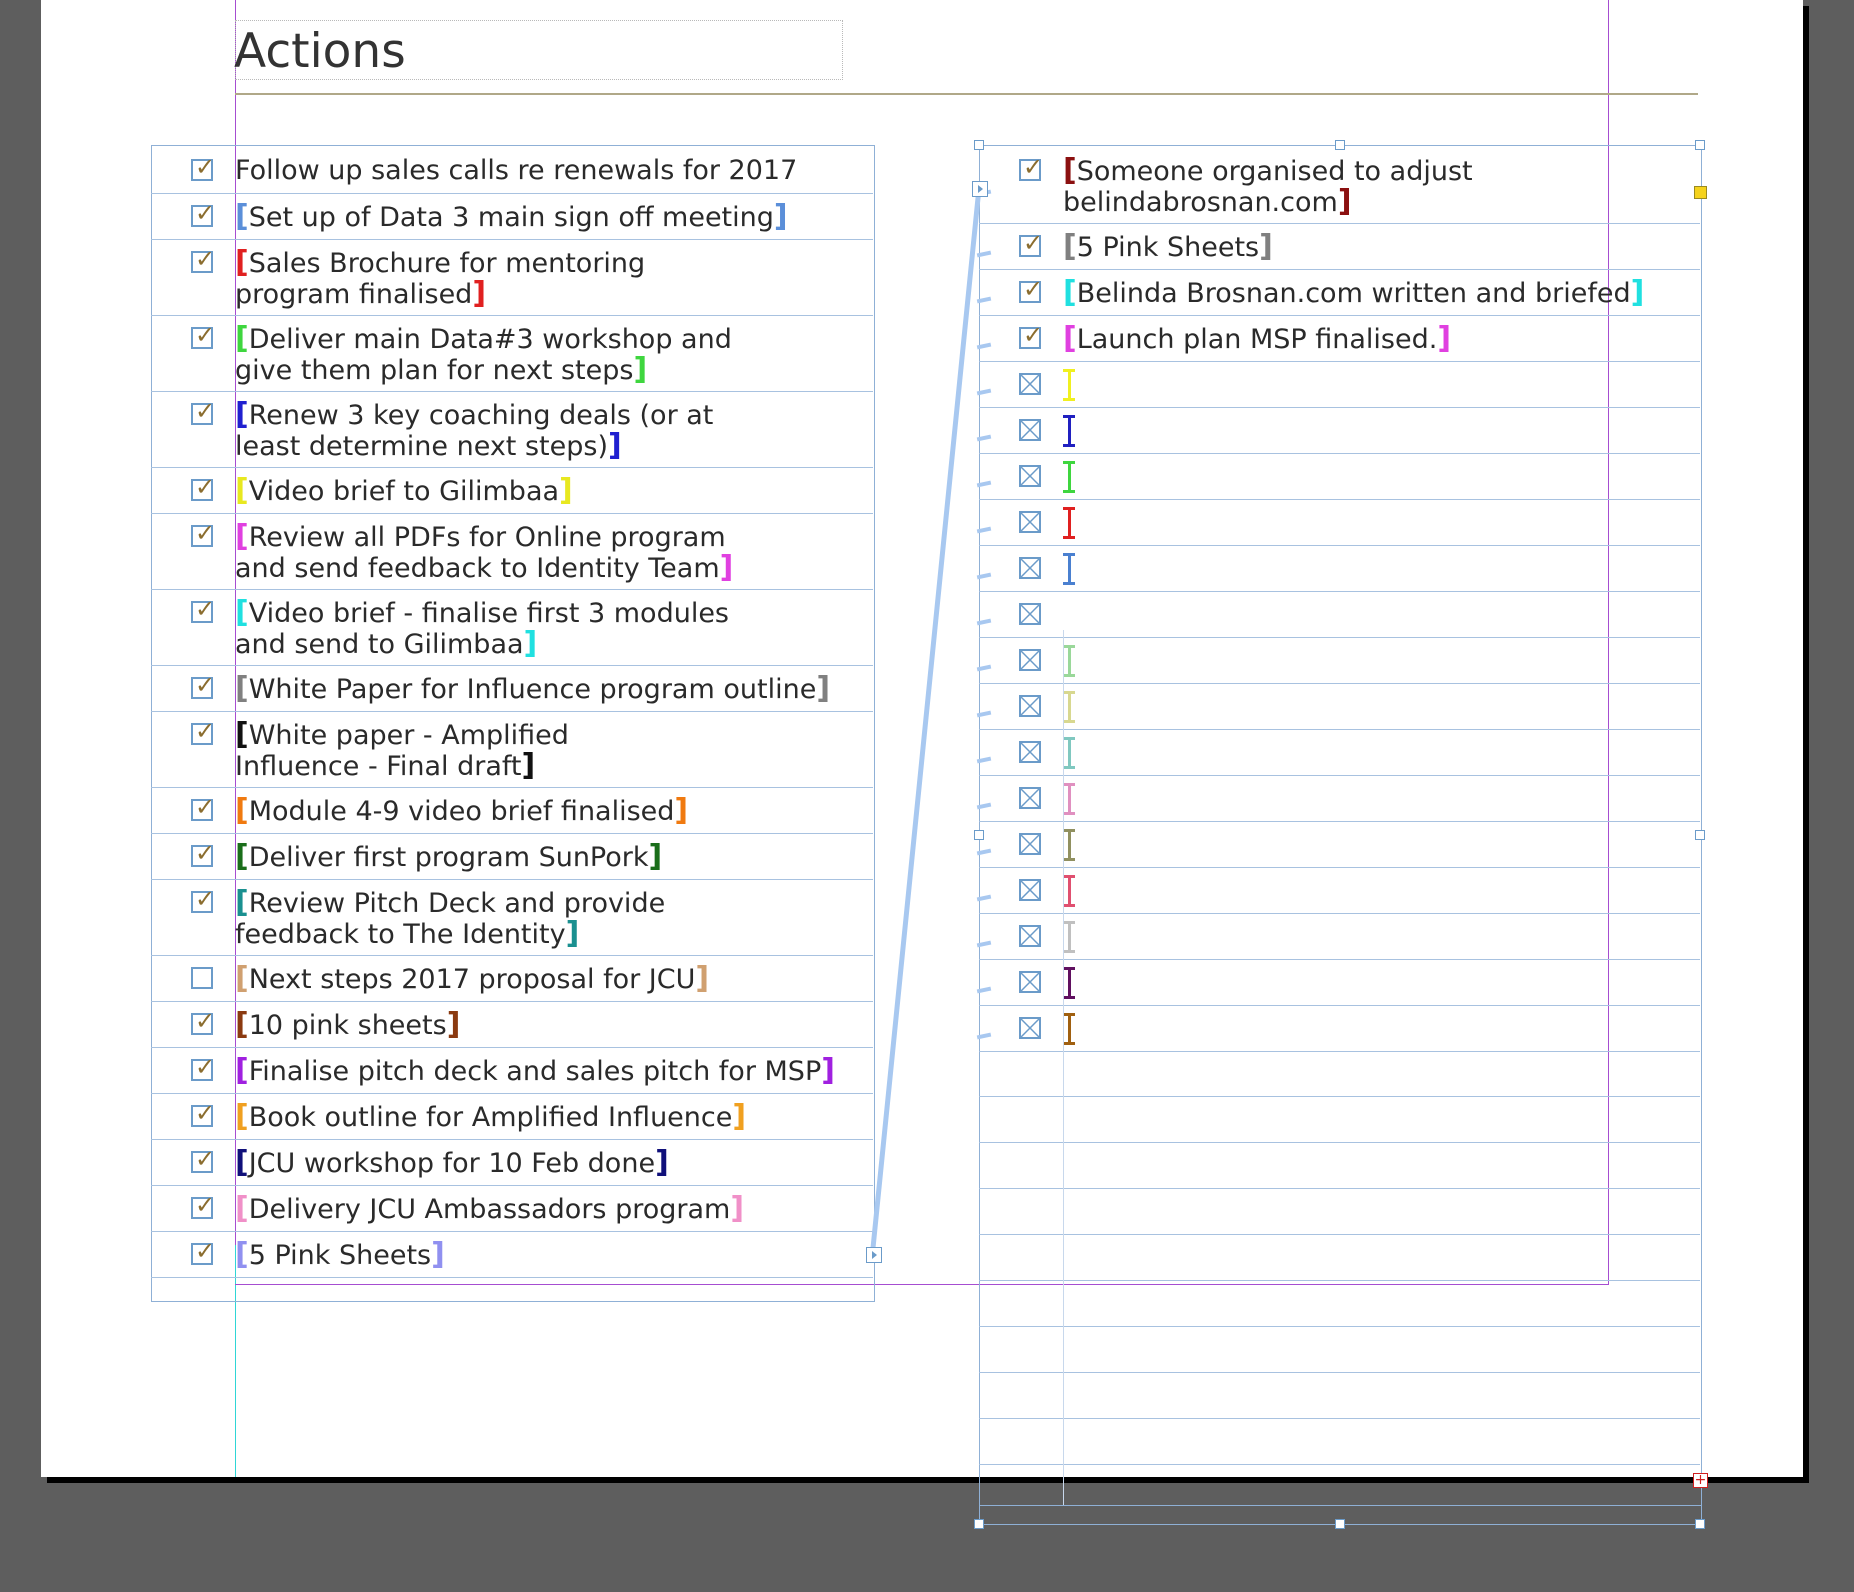  I want to click on thread-connector, so click(926, 718).